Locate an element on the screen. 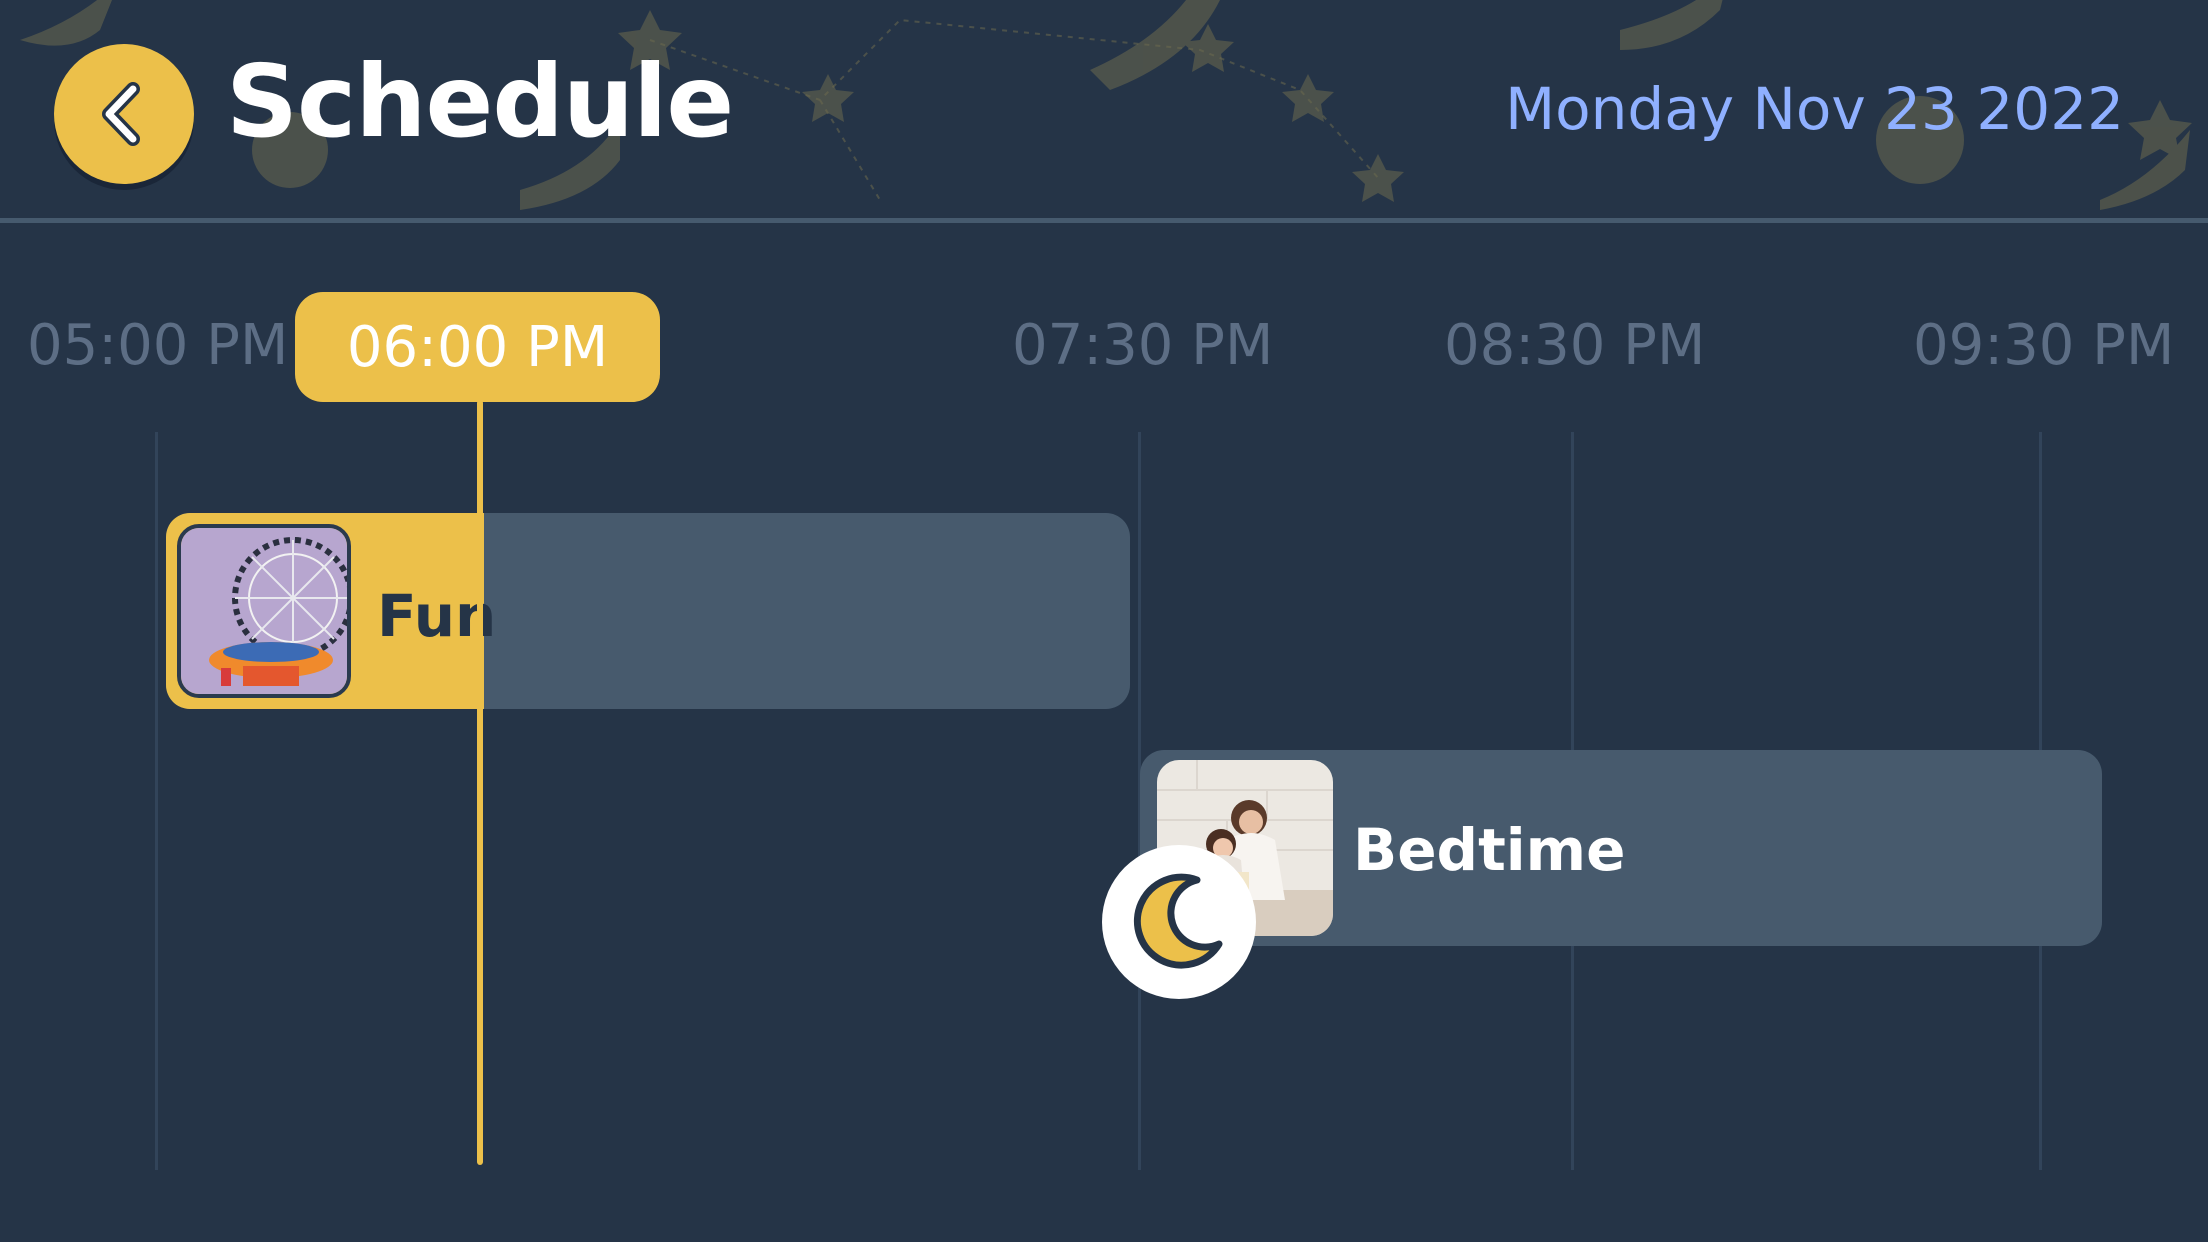 The height and width of the screenshot is (1242, 2208). page-title: Schedule is located at coordinates (480, 101).